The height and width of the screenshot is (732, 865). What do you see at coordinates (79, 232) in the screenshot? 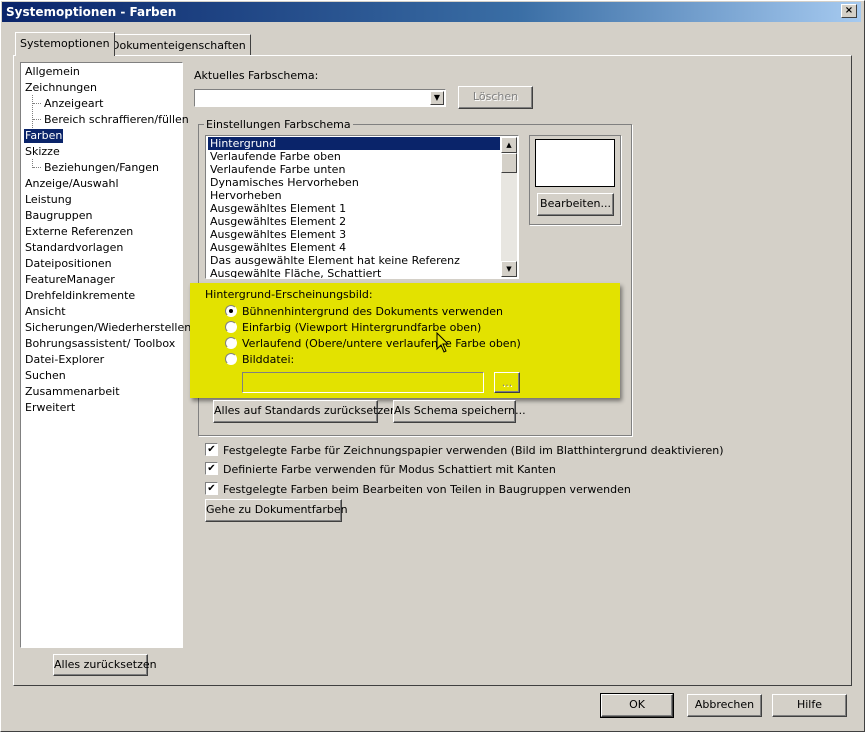
I see `tree-item-externe-referenzen: Externe Referenzen` at bounding box center [79, 232].